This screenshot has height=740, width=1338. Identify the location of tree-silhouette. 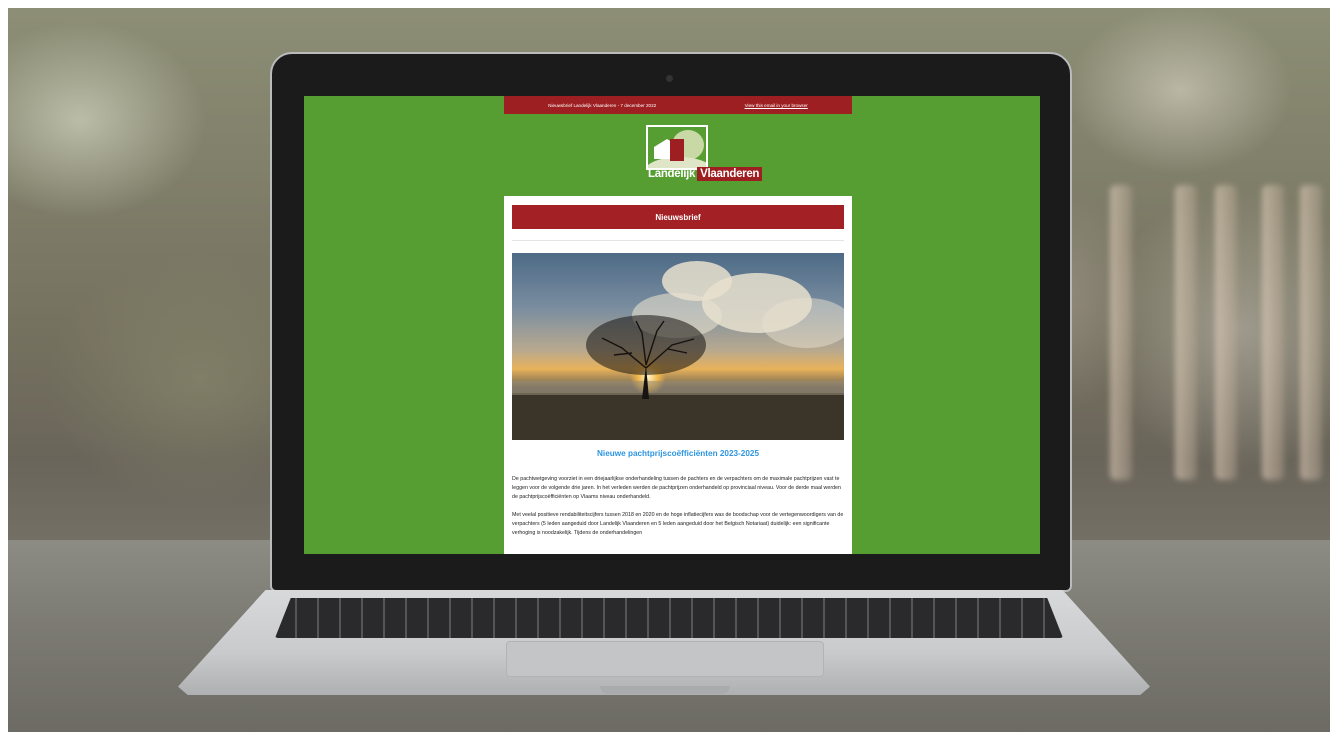
(678, 377).